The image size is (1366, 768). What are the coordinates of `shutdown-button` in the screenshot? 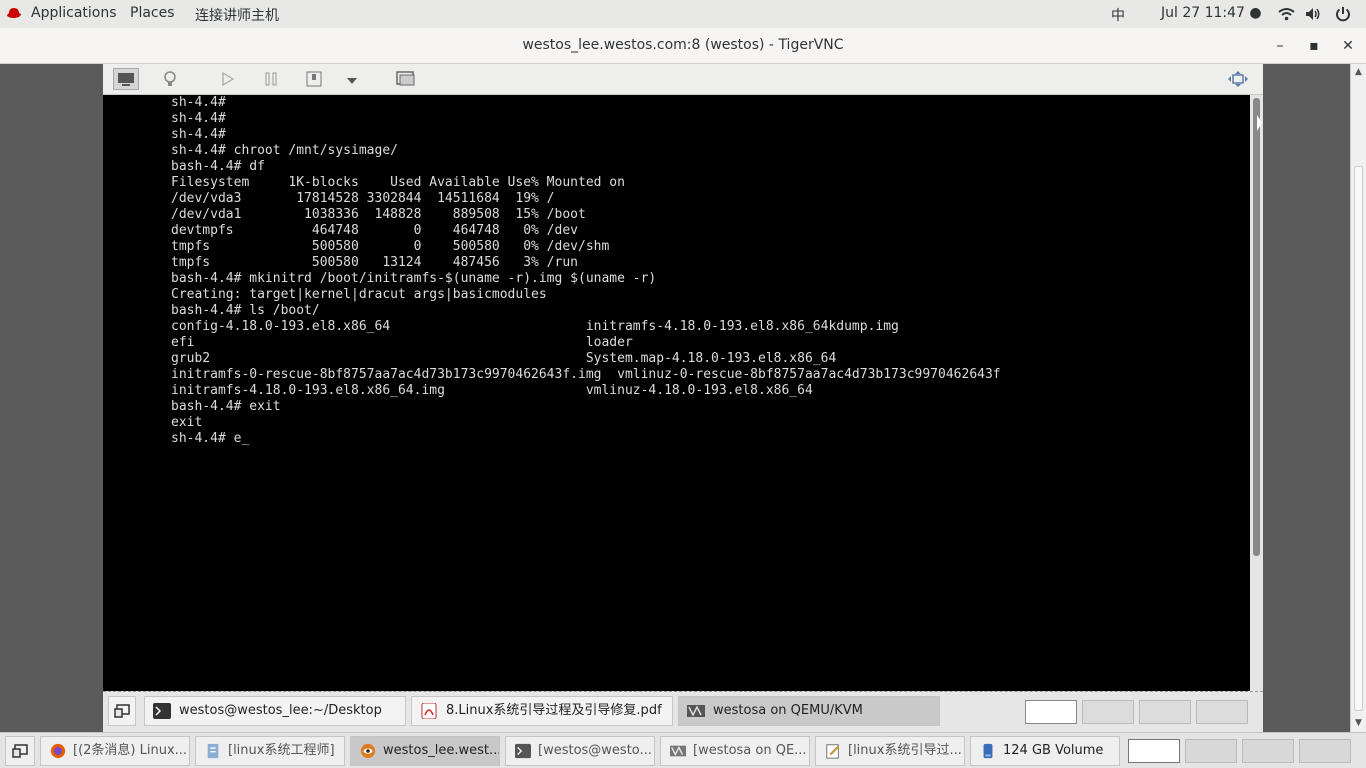 It's located at (314, 79).